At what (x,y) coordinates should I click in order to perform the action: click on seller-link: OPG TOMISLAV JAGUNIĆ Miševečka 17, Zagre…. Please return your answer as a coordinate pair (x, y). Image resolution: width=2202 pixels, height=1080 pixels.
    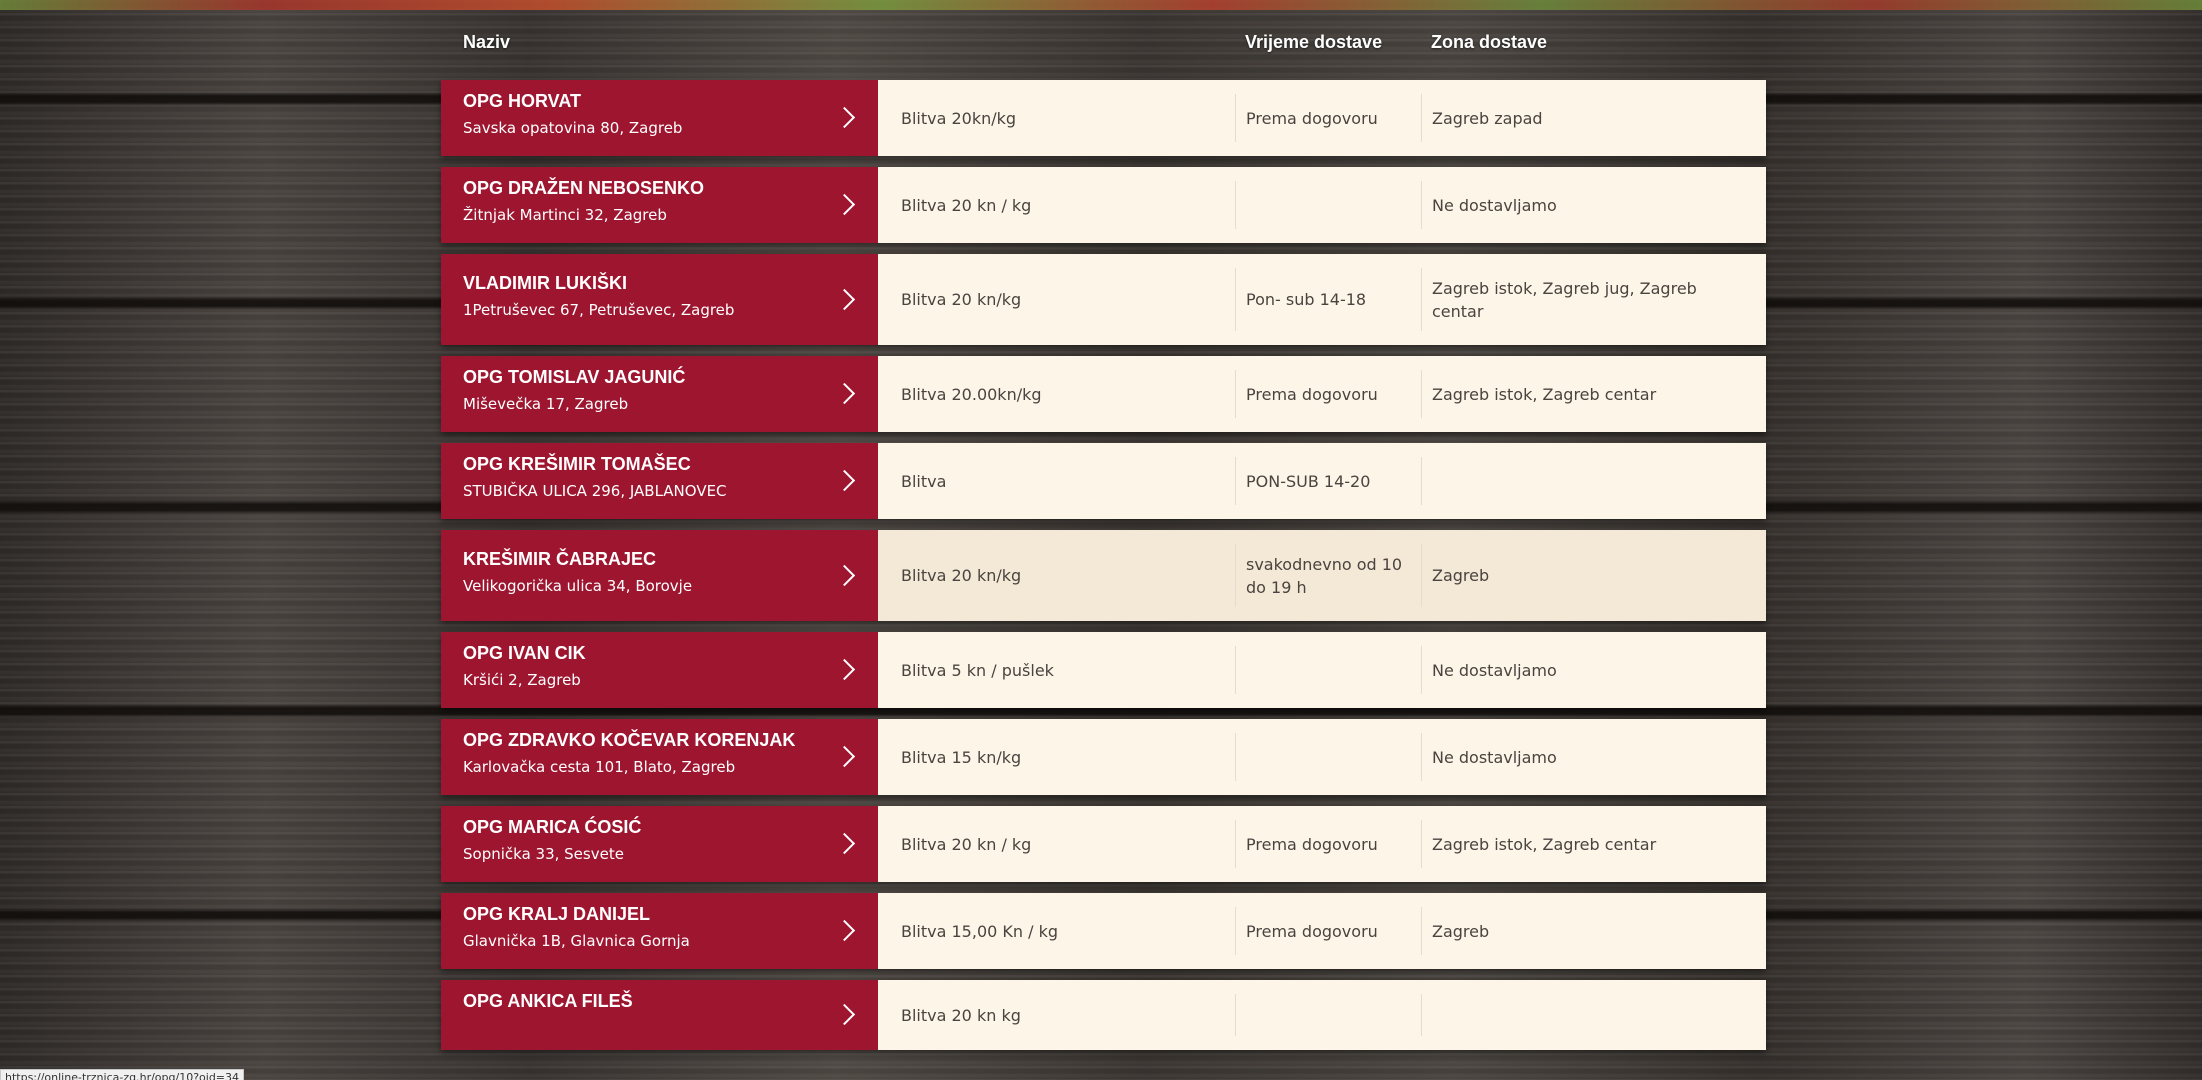
    Looking at the image, I should click on (659, 394).